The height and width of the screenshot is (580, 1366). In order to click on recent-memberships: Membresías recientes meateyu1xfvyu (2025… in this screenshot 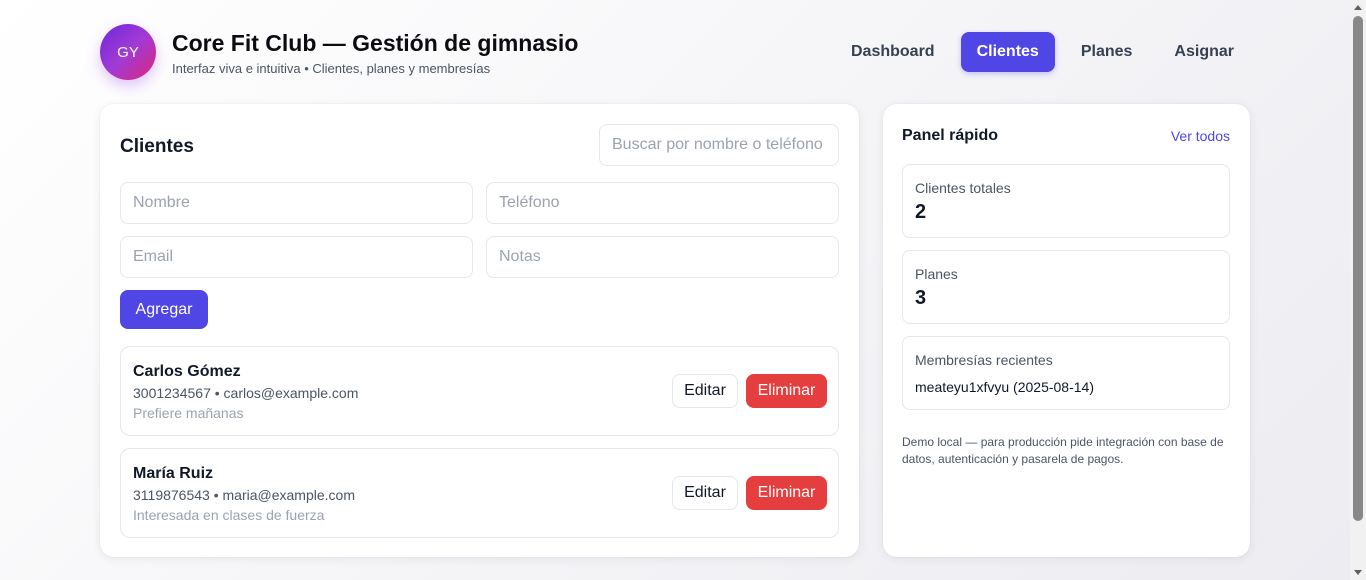, I will do `click(1066, 373)`.